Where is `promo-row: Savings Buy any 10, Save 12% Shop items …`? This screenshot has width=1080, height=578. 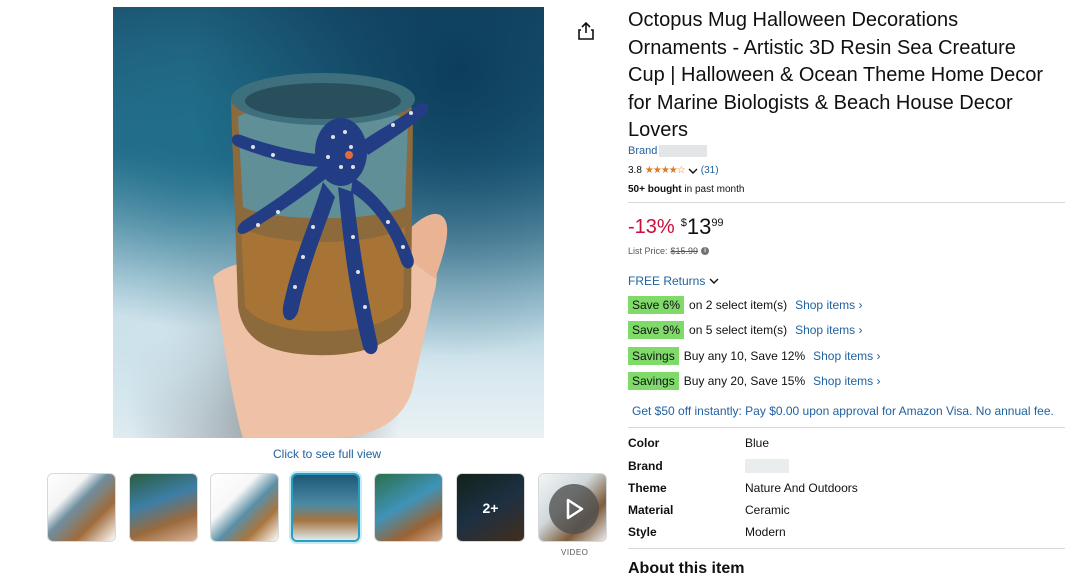 promo-row: Savings Buy any 10, Save 12% Shop items … is located at coordinates (754, 356).